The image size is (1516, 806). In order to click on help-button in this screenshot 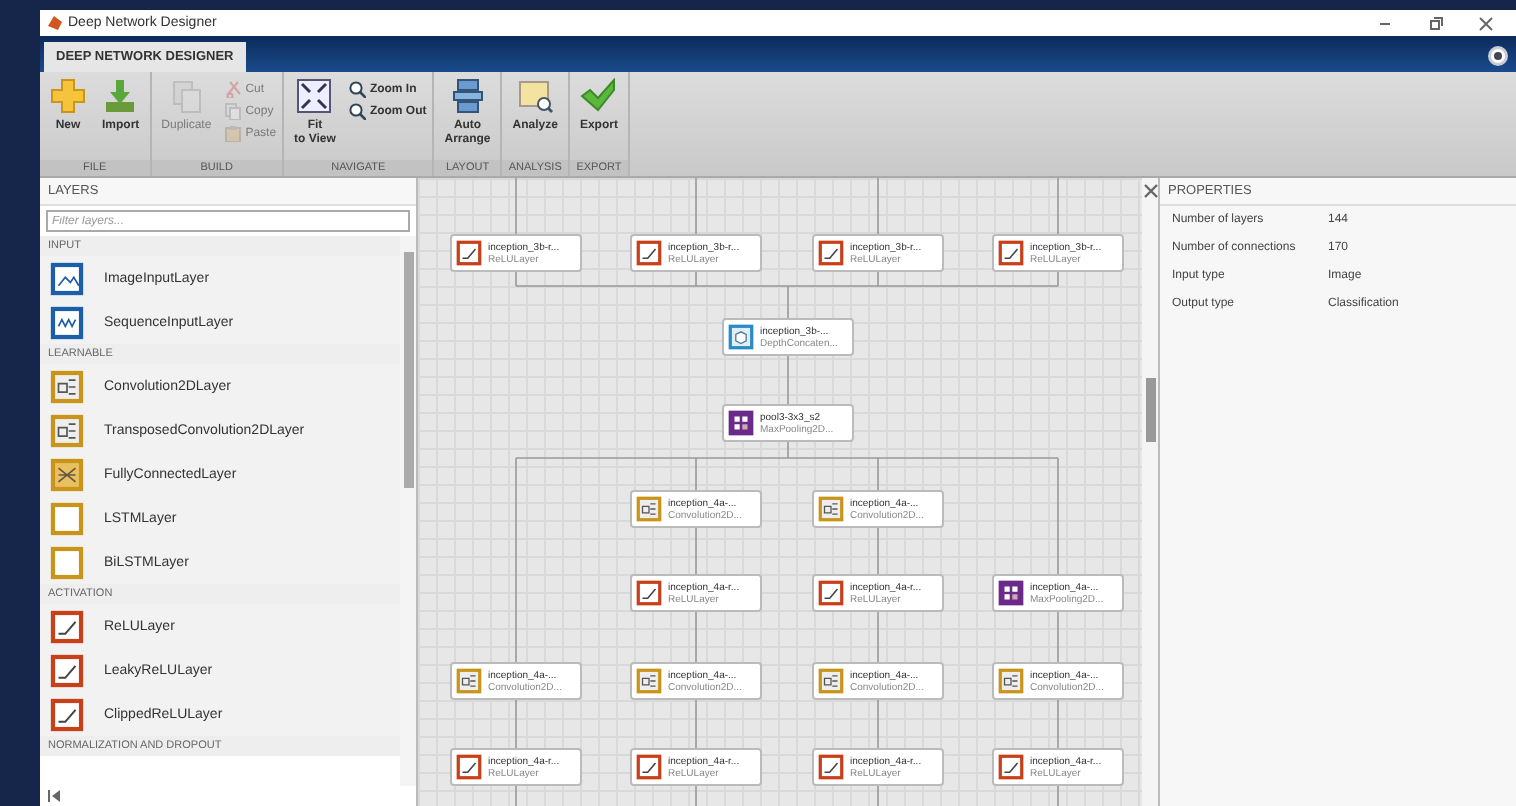, I will do `click(1498, 56)`.